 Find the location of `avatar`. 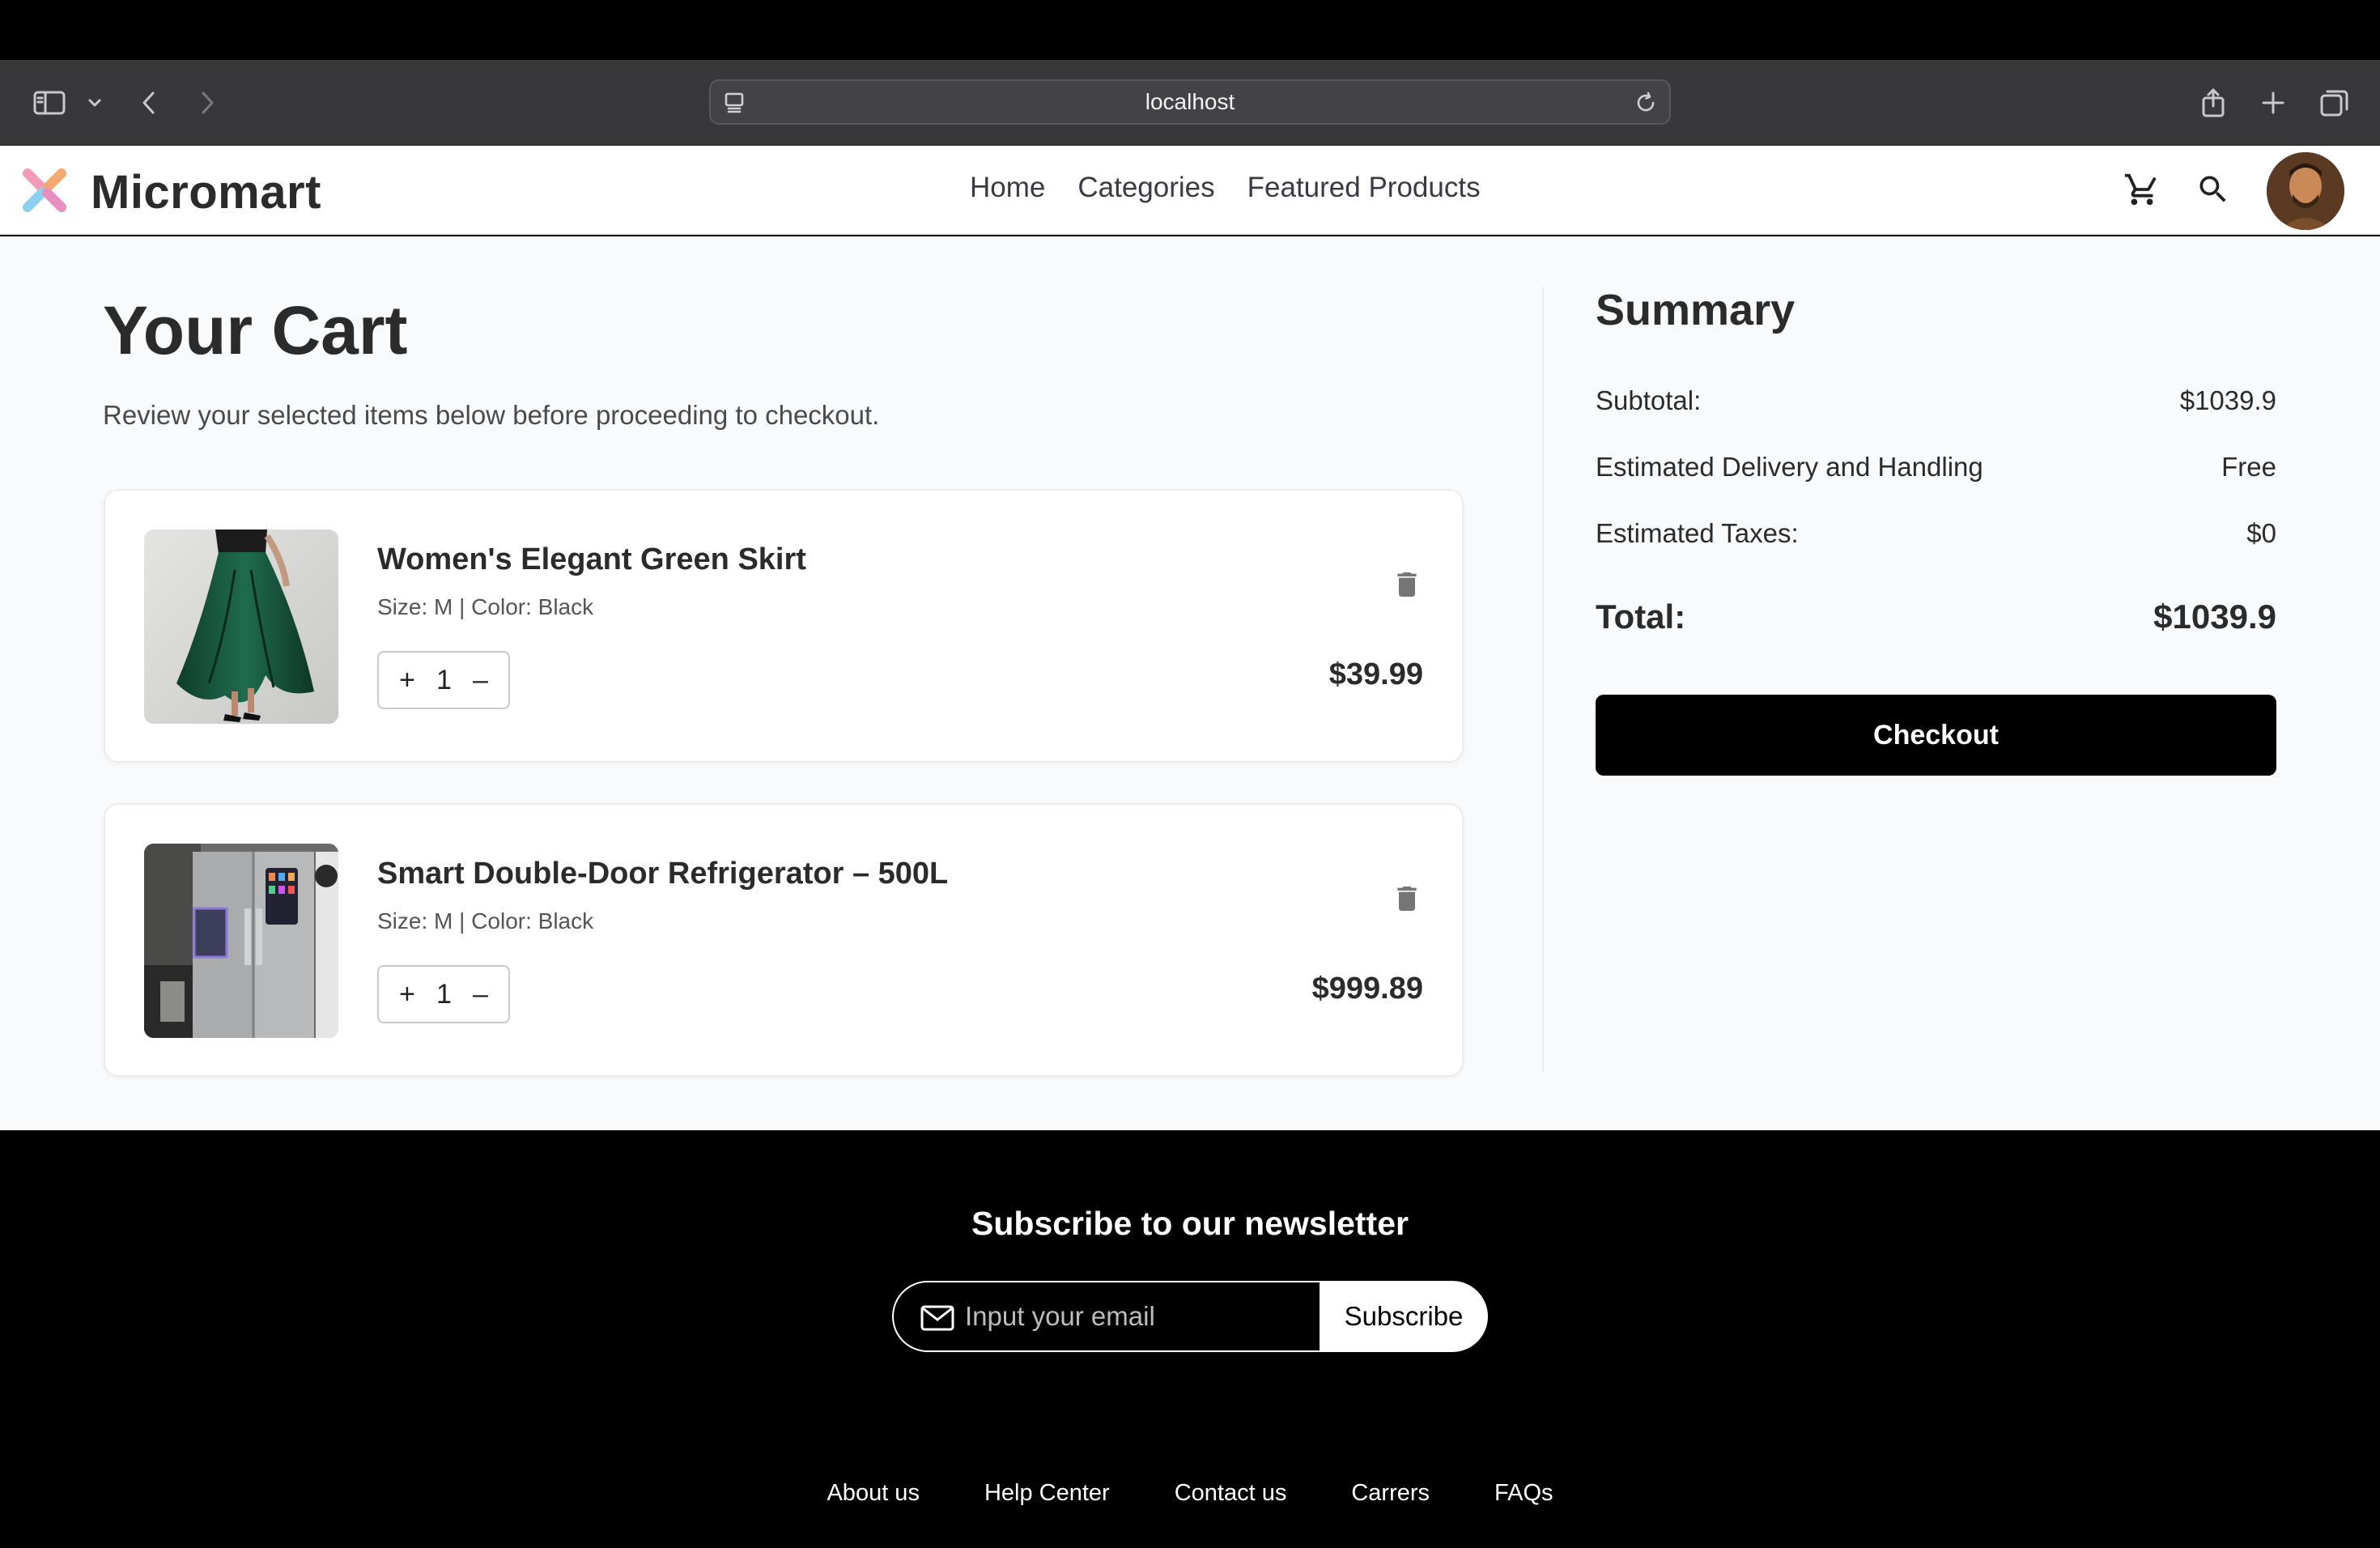

avatar is located at coordinates (2305, 191).